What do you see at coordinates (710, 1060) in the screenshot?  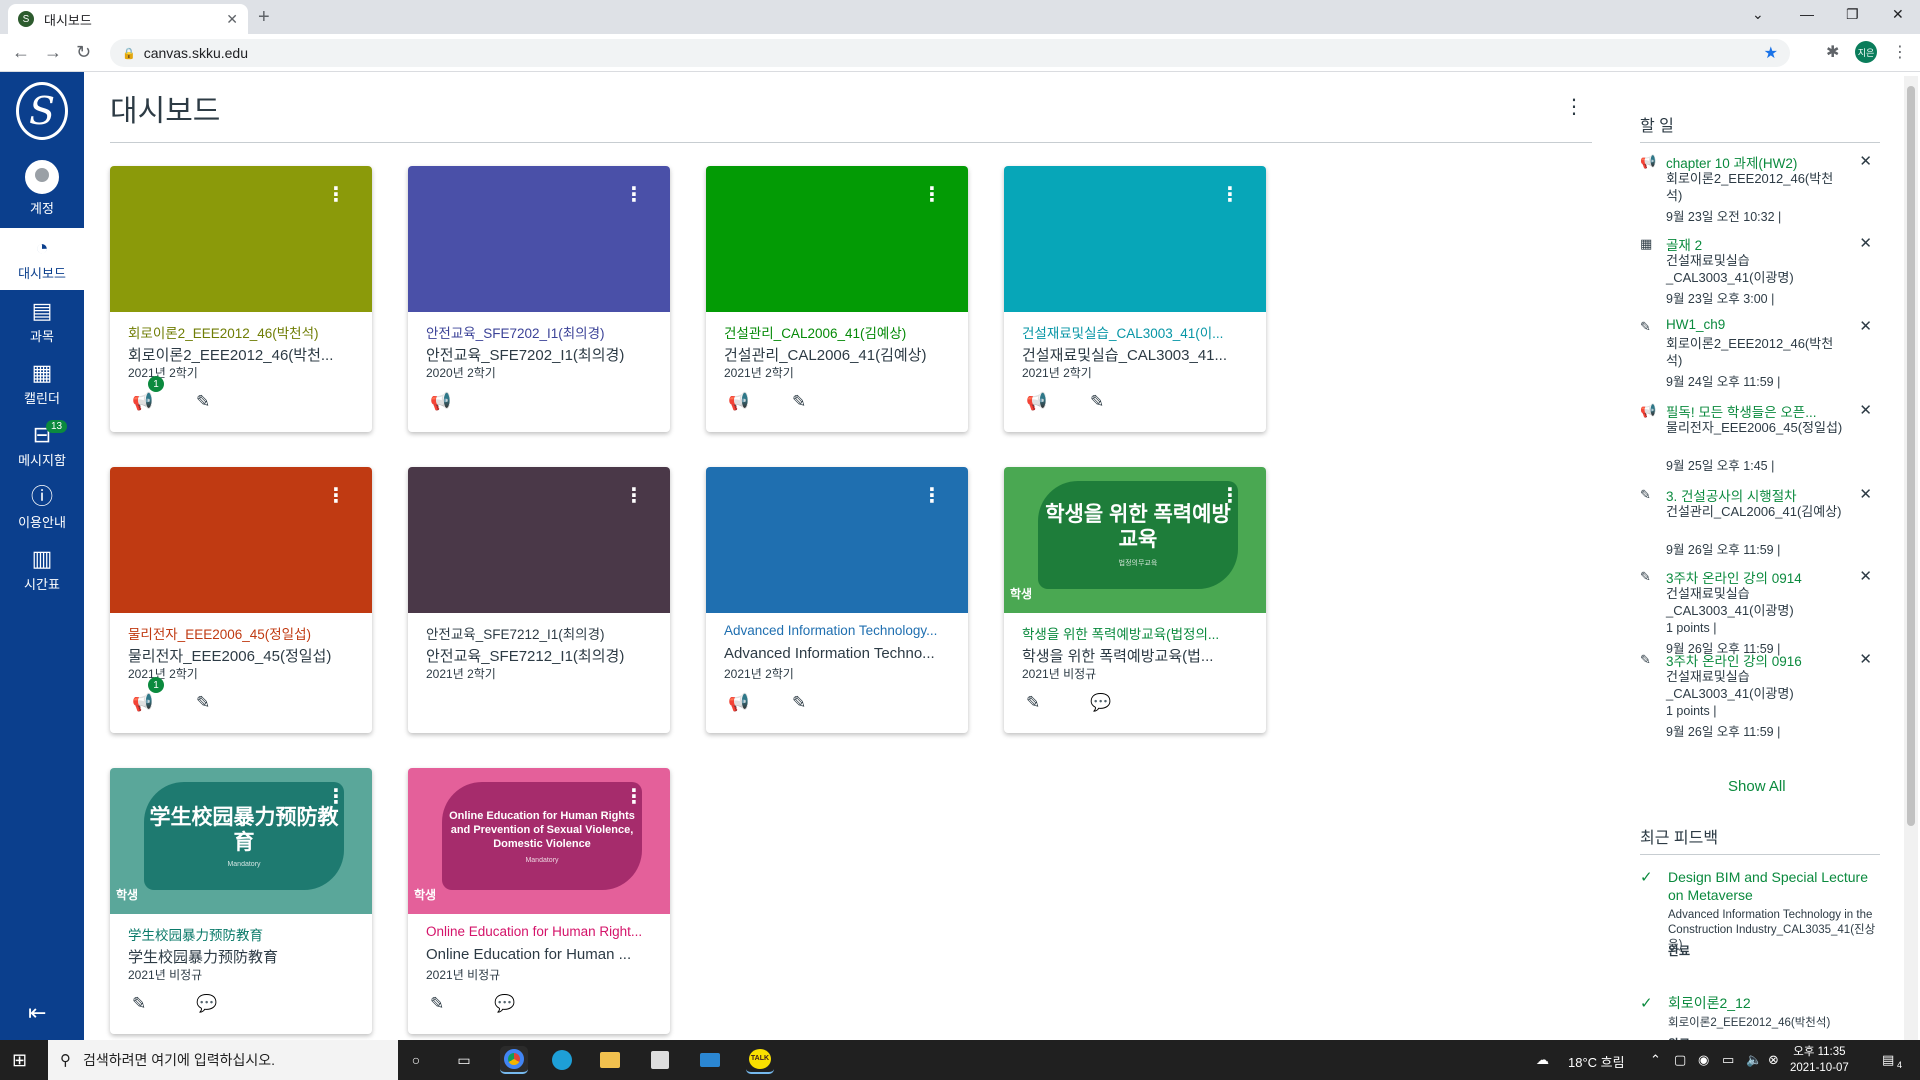 I see `mail-icon` at bounding box center [710, 1060].